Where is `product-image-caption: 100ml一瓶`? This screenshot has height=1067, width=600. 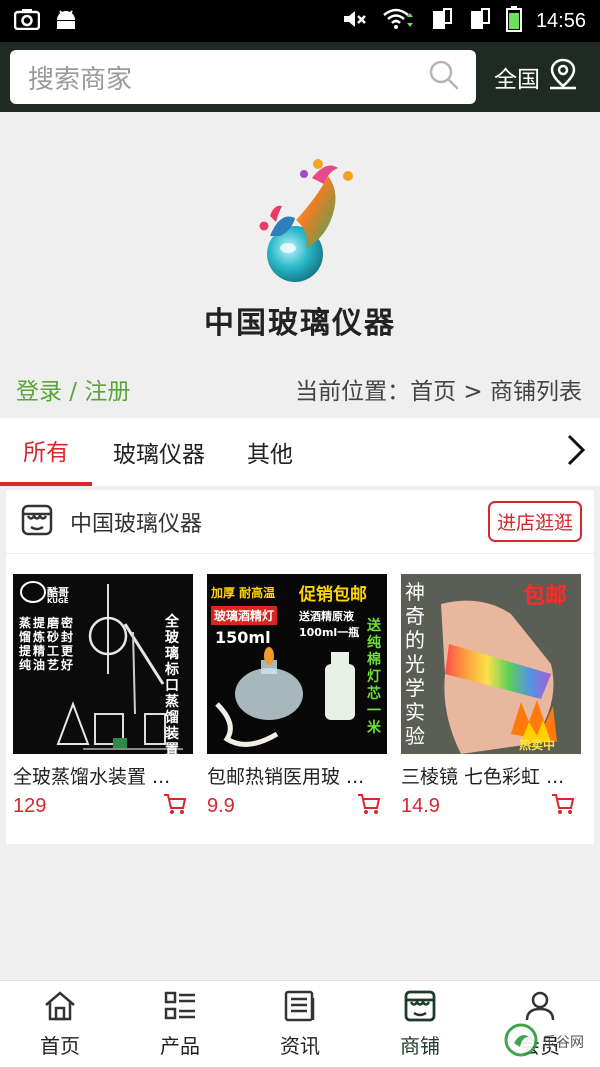 product-image-caption: 100ml一瓶 is located at coordinates (329, 632).